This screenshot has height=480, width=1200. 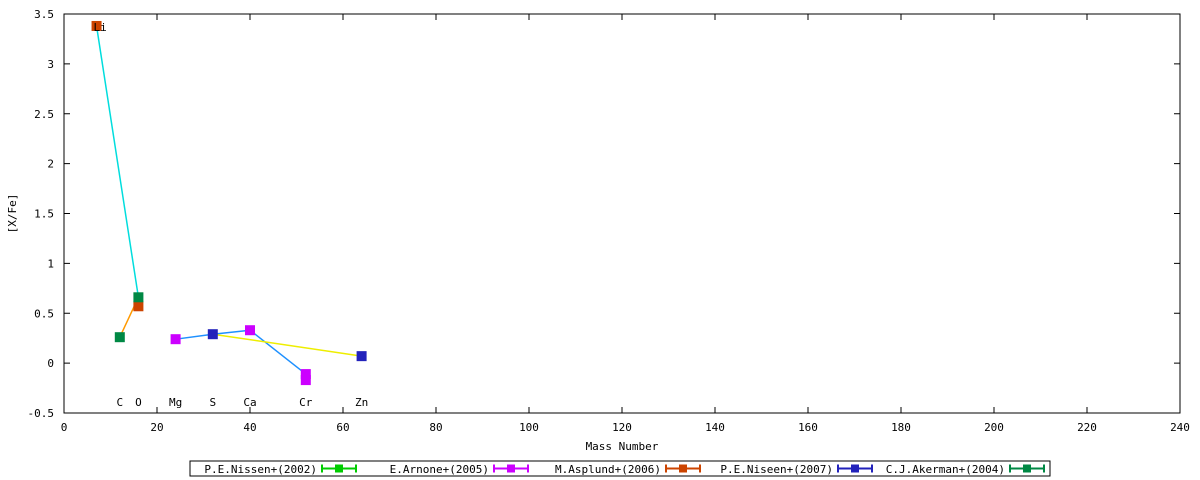 What do you see at coordinates (156, 427) in the screenshot?
I see `x-tick-label: 20` at bounding box center [156, 427].